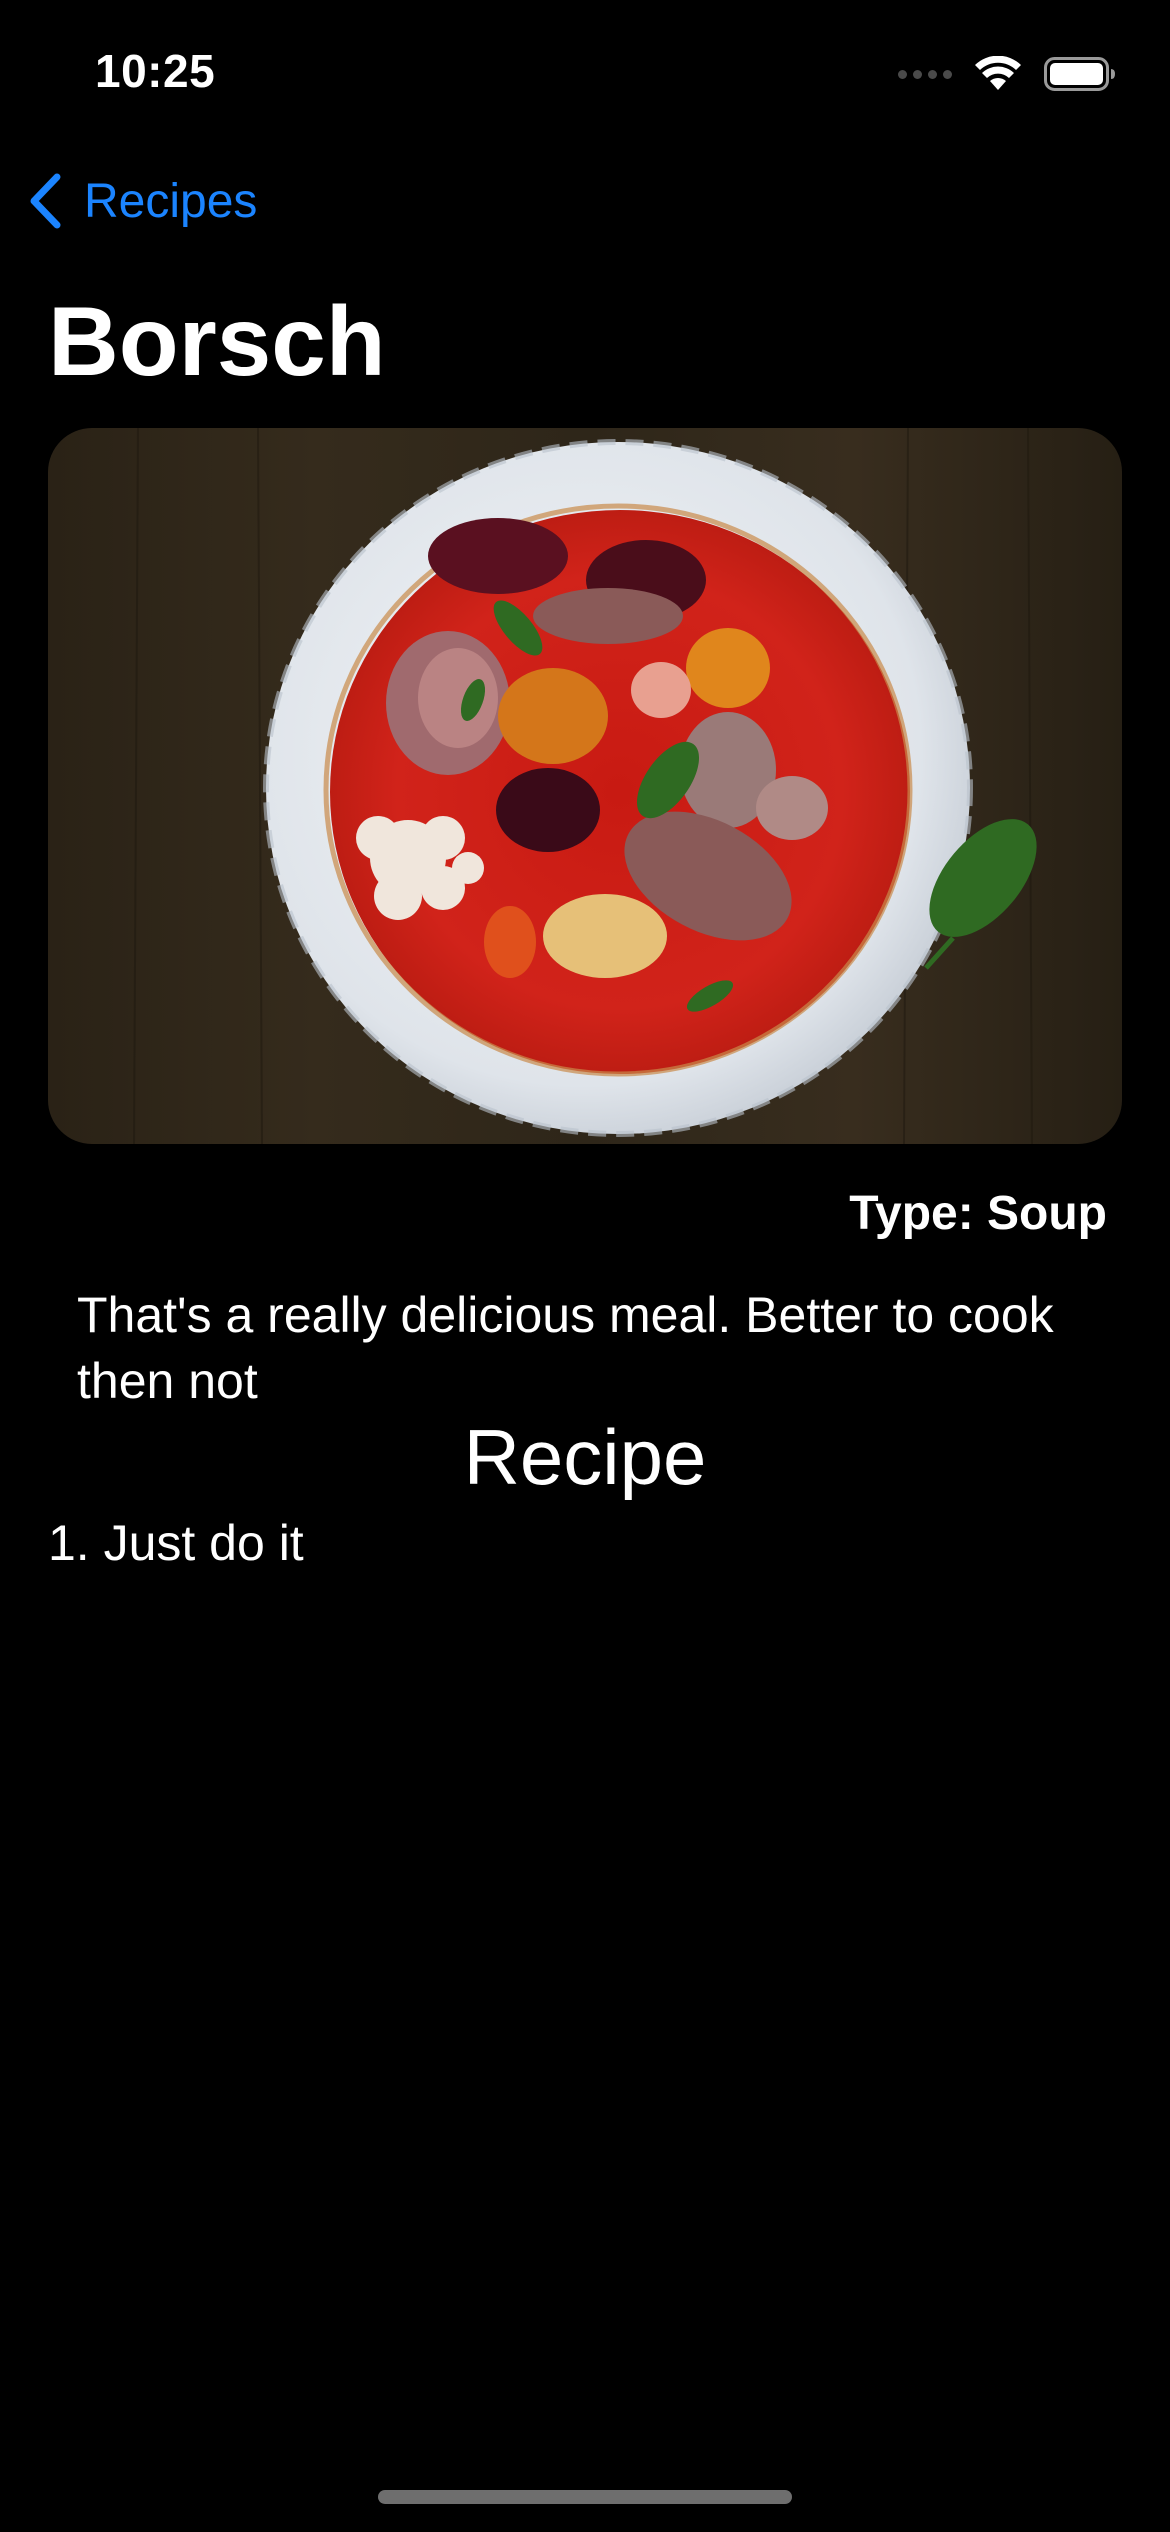  Describe the element at coordinates (998, 73) in the screenshot. I see `wifi-icon` at that location.